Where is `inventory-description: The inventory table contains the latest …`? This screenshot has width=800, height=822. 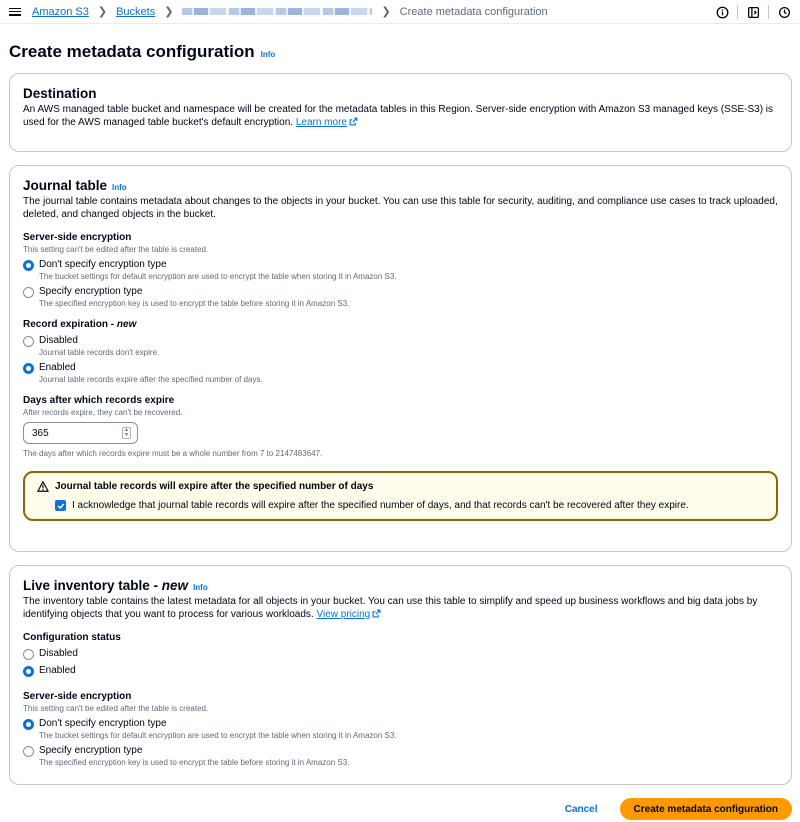 inventory-description: The inventory table contains the latest … is located at coordinates (400, 608).